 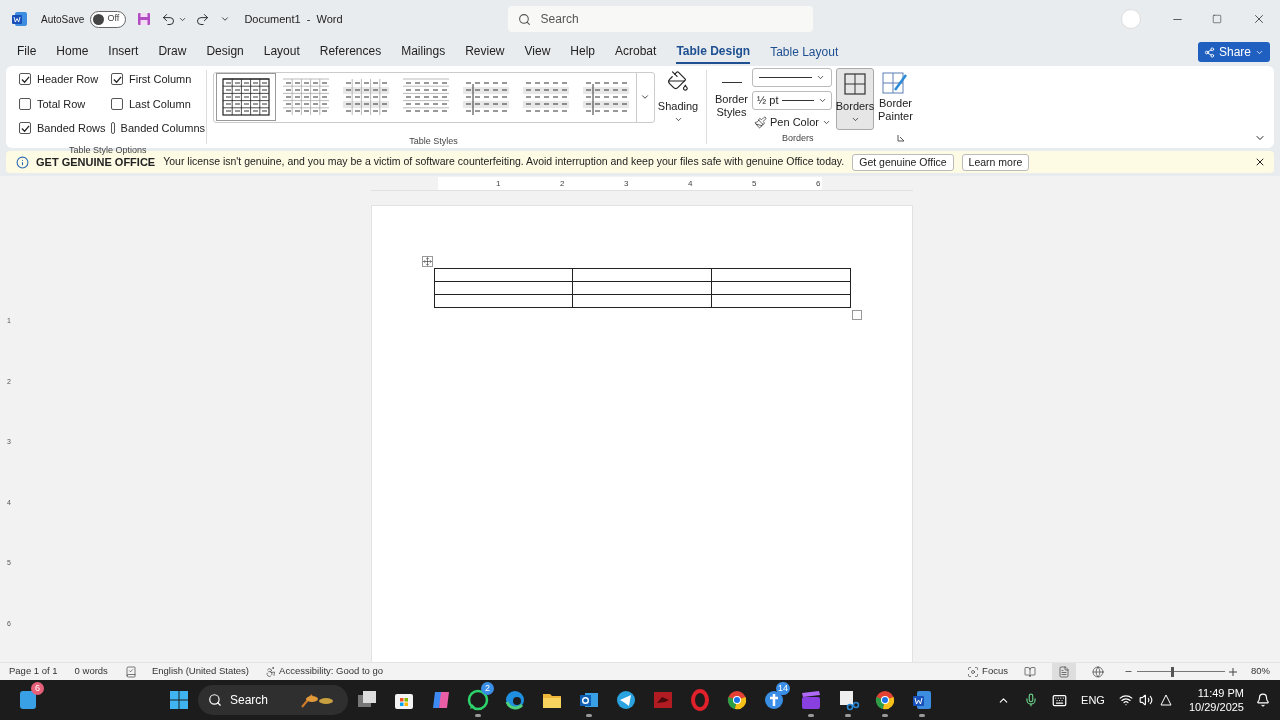 What do you see at coordinates (1030, 671) in the screenshot?
I see `book-icon` at bounding box center [1030, 671].